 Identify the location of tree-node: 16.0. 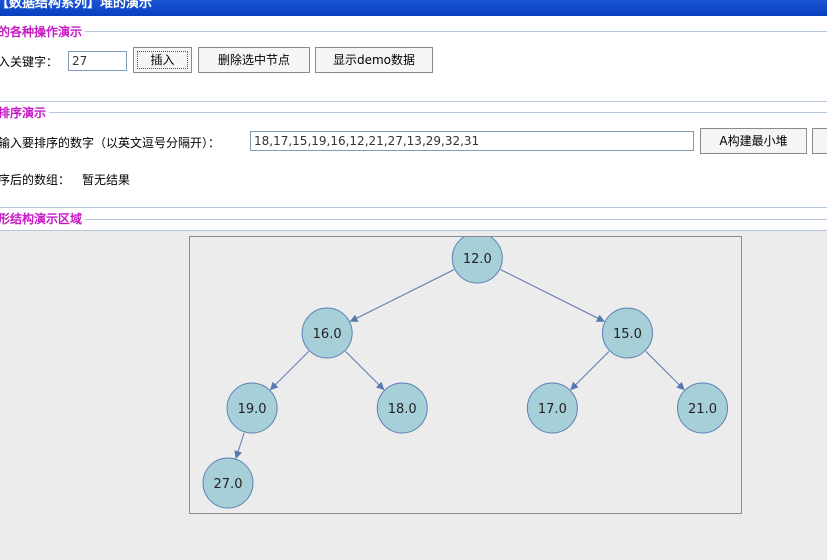
(327, 333).